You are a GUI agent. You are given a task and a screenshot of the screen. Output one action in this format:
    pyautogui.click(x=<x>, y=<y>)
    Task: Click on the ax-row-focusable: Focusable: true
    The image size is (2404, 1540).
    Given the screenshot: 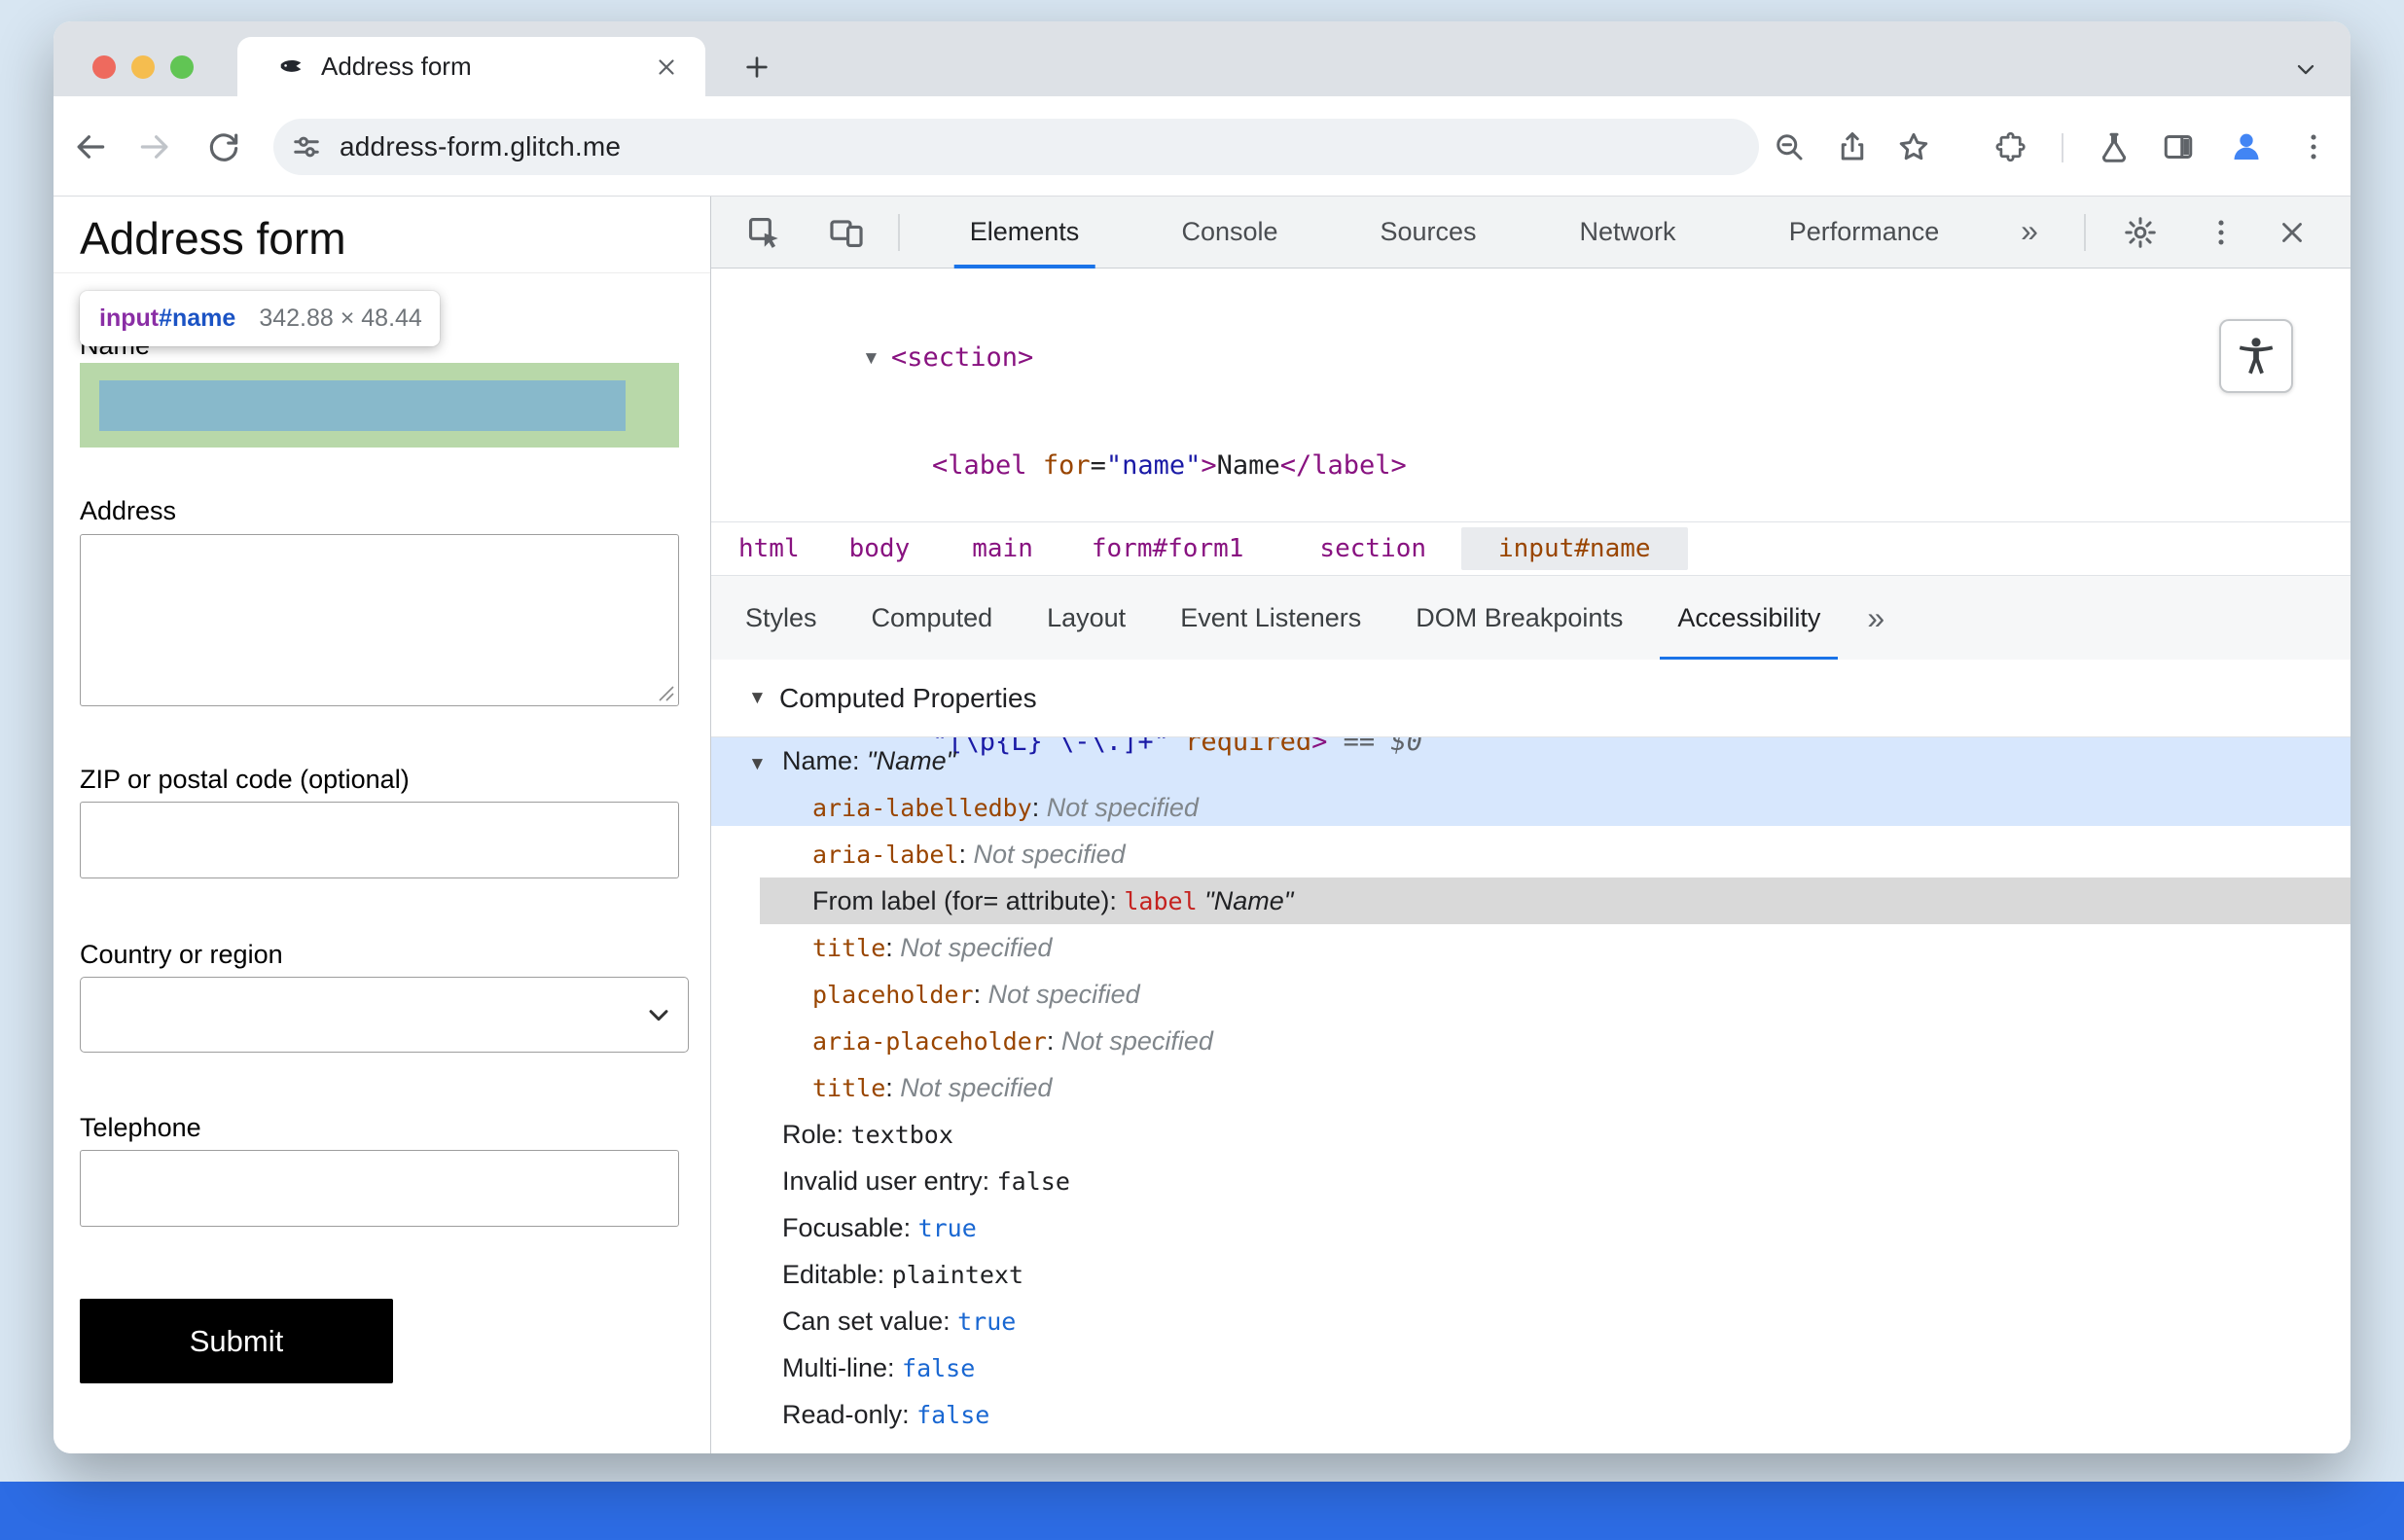 What is the action you would take?
    pyautogui.click(x=1530, y=1227)
    